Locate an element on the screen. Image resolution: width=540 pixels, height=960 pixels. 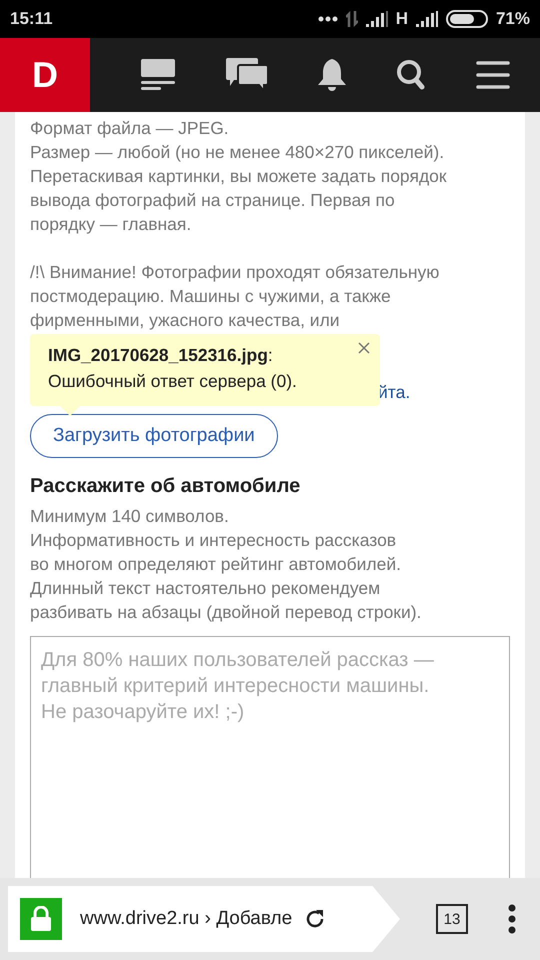
photo-requirements: Формат файла — JPEG. Размер — любой (но не менее 480×270 пикселей). Перетаскивая картинки, вы можете задать порядок вывода фотографий на странице. Первая по порядку — главная. is located at coordinates (239, 176).